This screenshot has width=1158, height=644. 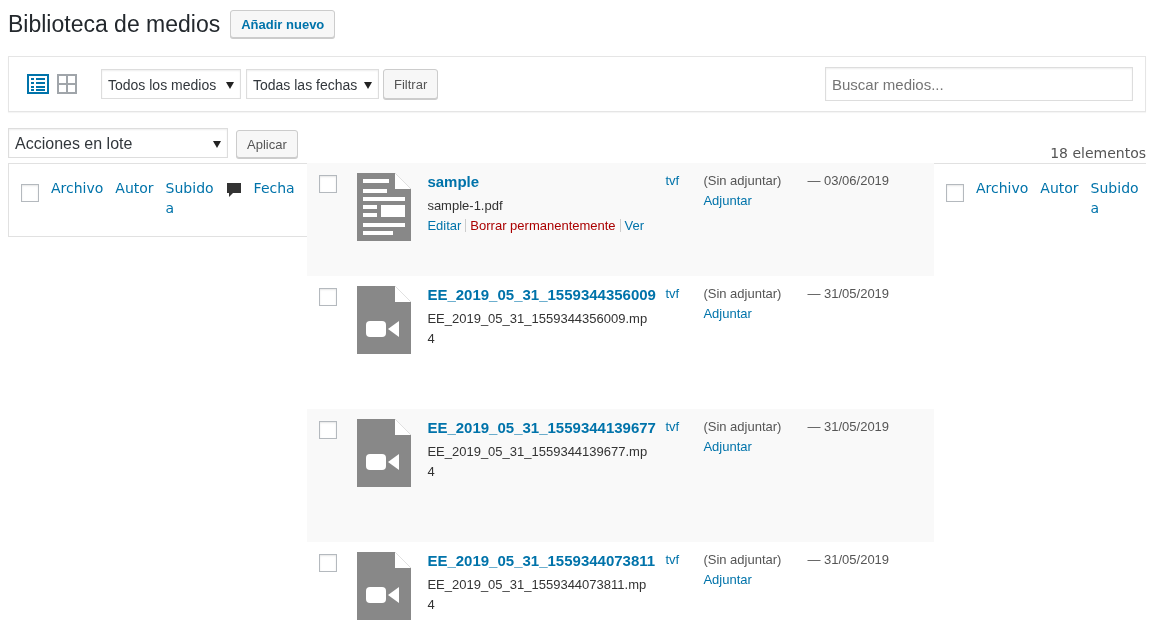 What do you see at coordinates (546, 427) in the screenshot?
I see `media-title-link: EE_2019_05_31_1559344139677` at bounding box center [546, 427].